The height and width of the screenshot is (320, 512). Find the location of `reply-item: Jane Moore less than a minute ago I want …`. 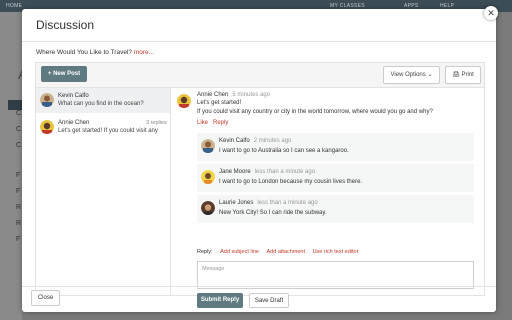

reply-item: Jane Moore less than a minute ago I want … is located at coordinates (335, 178).